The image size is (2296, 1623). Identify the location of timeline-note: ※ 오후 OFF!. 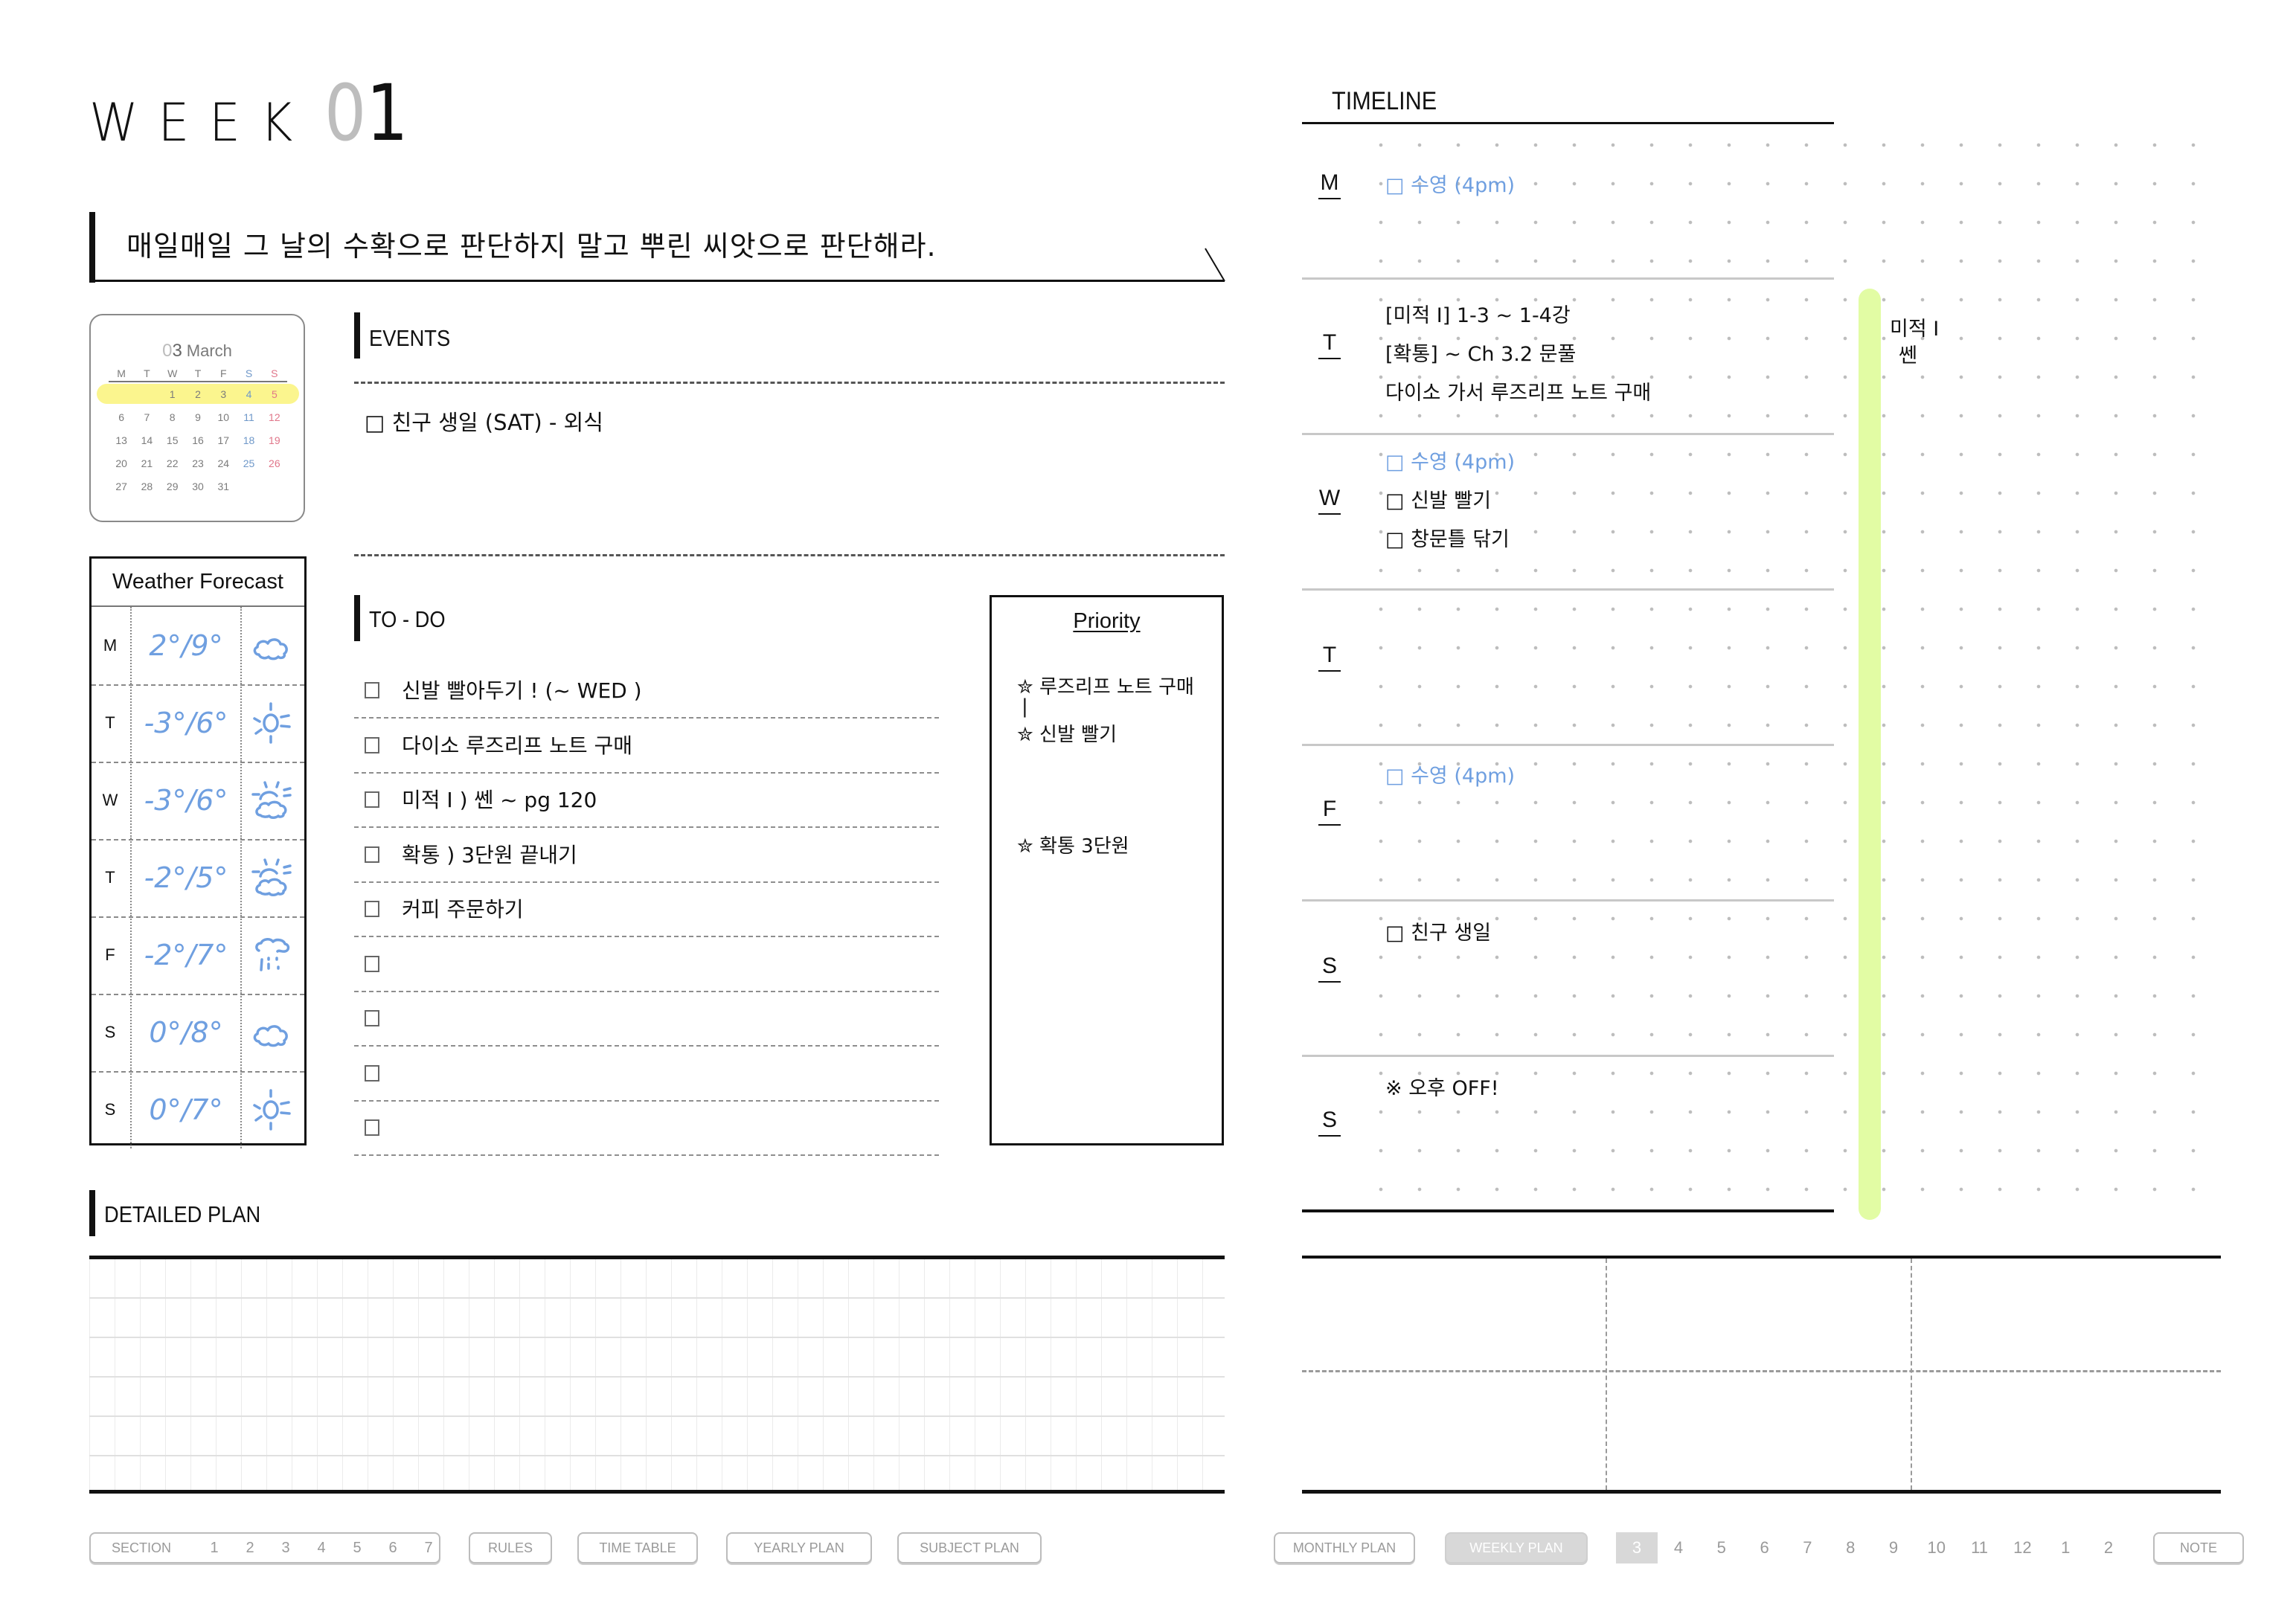
(1442, 1087).